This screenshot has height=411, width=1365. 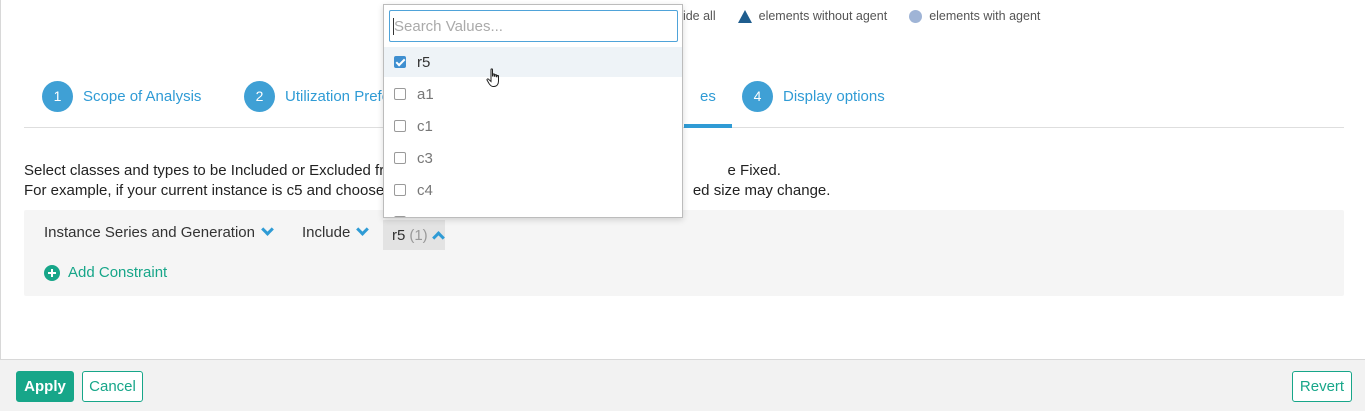 What do you see at coordinates (425, 190) in the screenshot?
I see `option-label: c4` at bounding box center [425, 190].